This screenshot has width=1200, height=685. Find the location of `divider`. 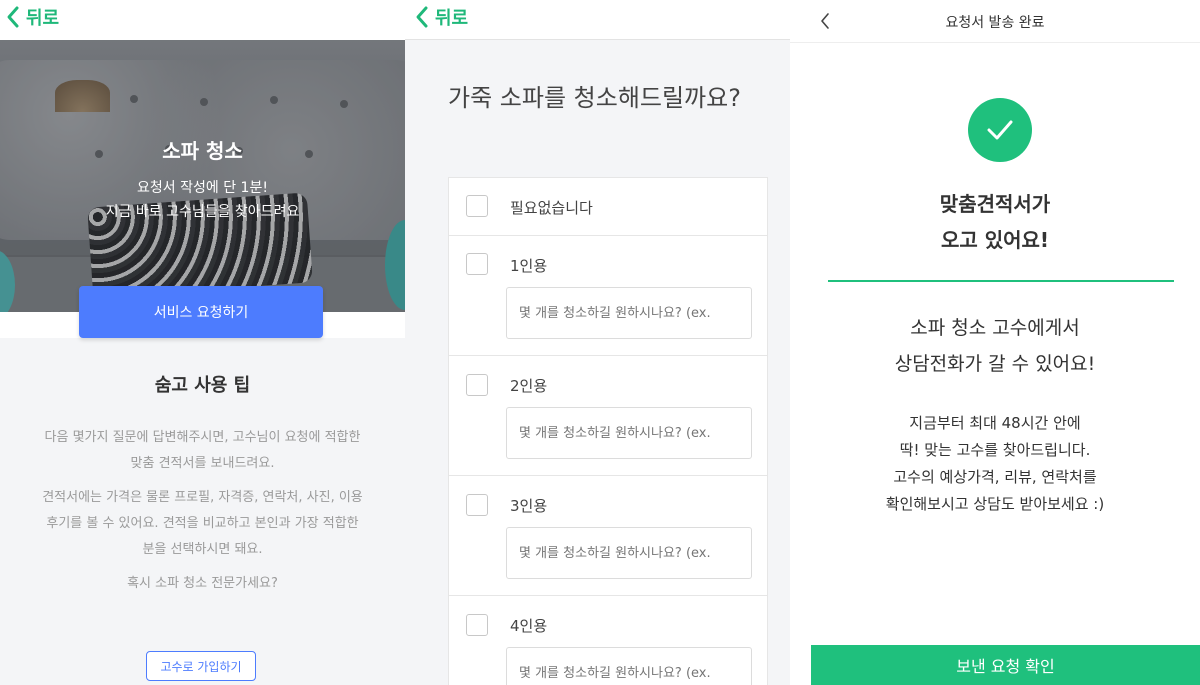

divider is located at coordinates (1001, 281).